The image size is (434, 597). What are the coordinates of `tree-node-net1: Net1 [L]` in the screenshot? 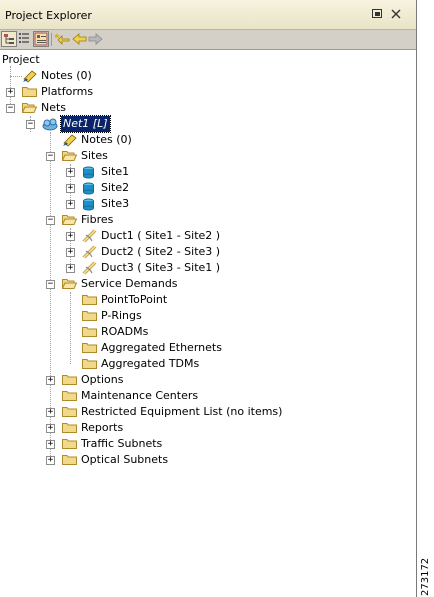 It's located at (142, 124).